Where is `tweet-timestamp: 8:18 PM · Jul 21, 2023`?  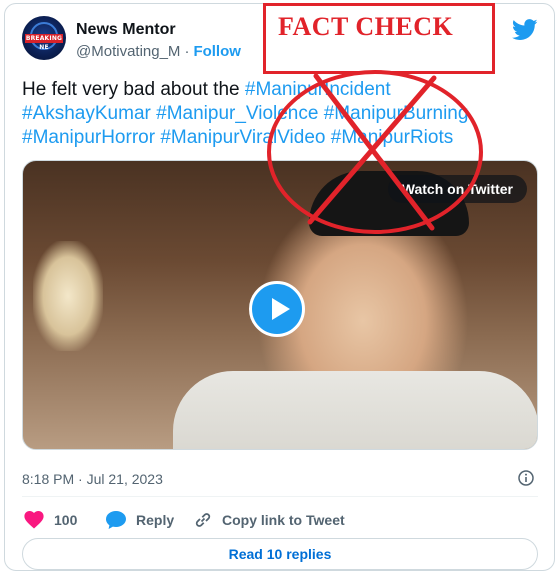 tweet-timestamp: 8:18 PM · Jul 21, 2023 is located at coordinates (92, 479).